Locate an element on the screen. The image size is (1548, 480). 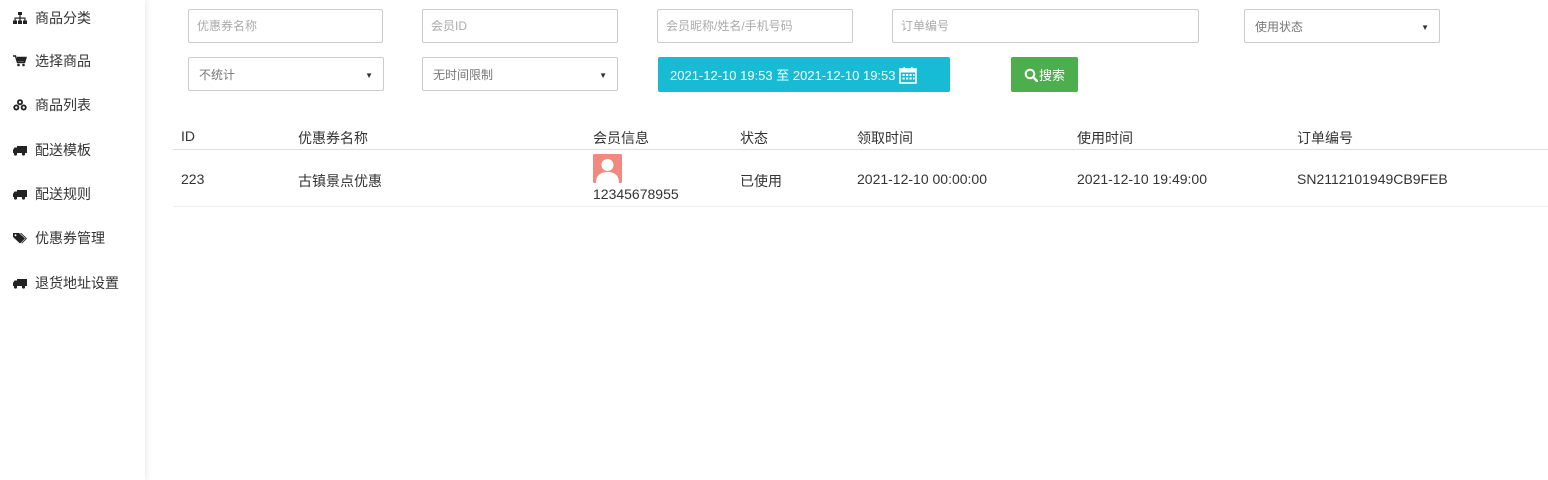
stat-select: 不统计 ▼ is located at coordinates (286, 74).